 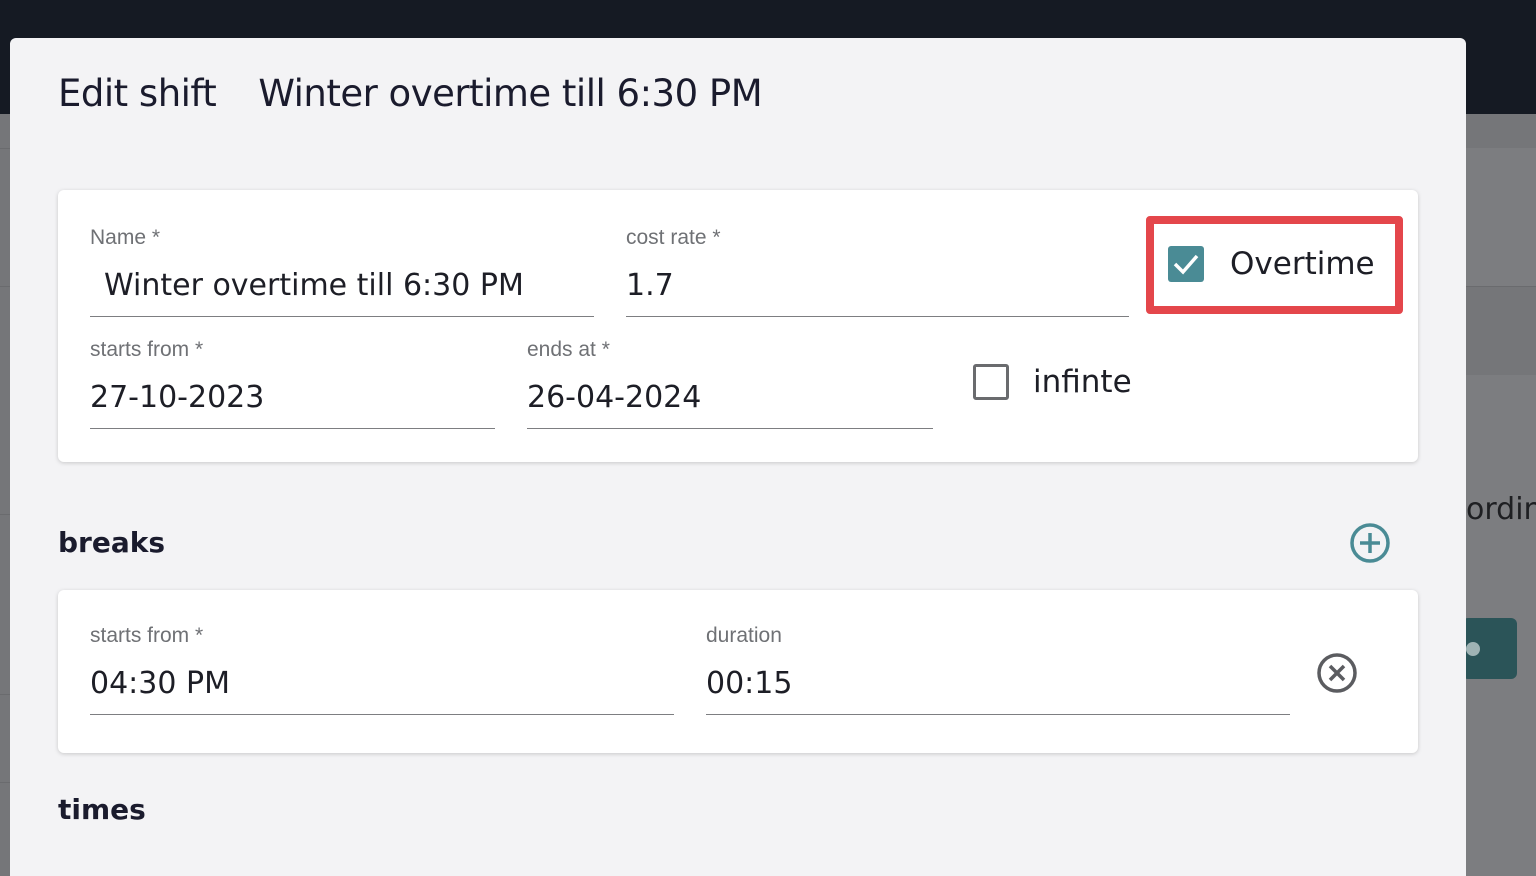 I want to click on dialog-header: Edit shift Winter overtime till 6:30 PM, so click(x=410, y=93).